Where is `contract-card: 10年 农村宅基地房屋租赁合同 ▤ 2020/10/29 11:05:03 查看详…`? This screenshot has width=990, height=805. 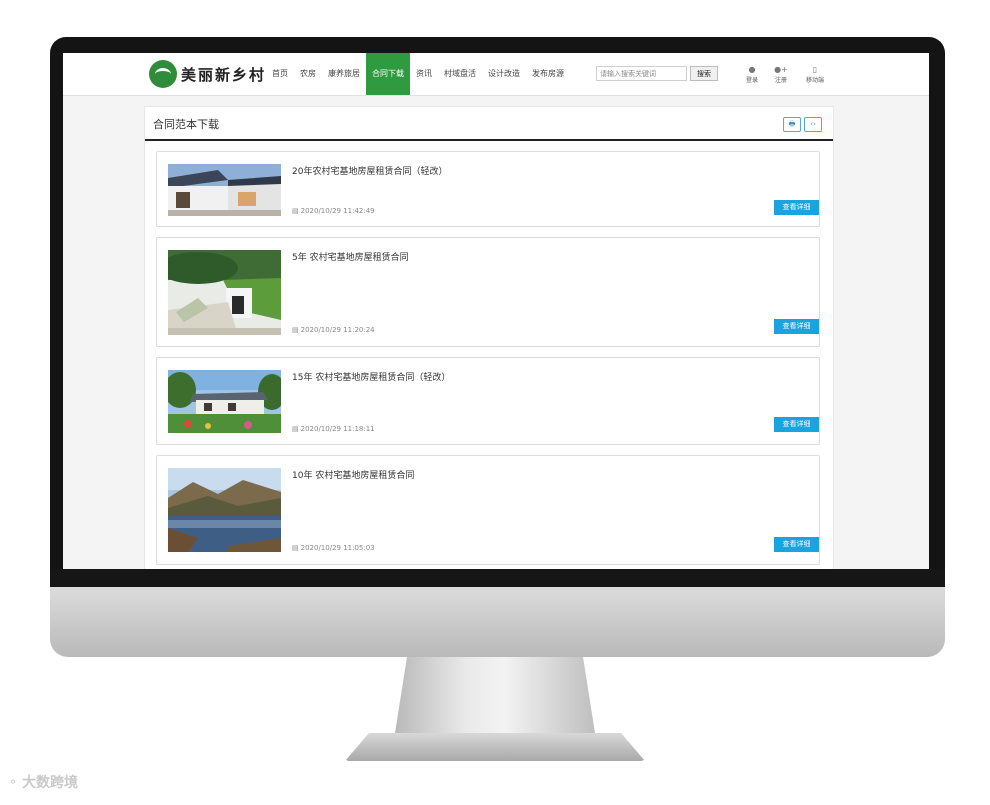 contract-card: 10年 农村宅基地房屋租赁合同 ▤ 2020/10/29 11:05:03 查看详… is located at coordinates (488, 510).